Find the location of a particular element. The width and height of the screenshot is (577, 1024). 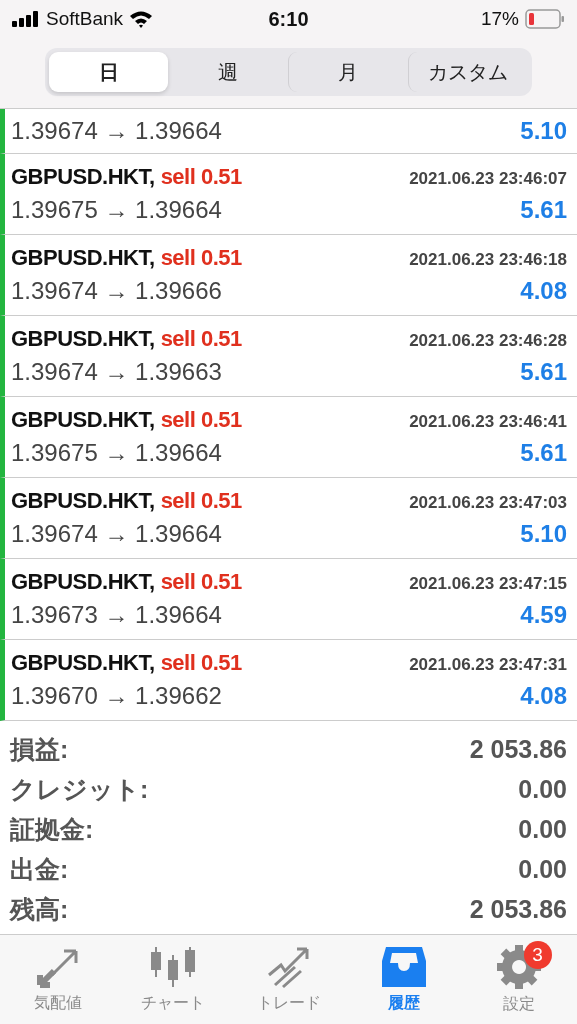

period-tab: 週 is located at coordinates (228, 72).